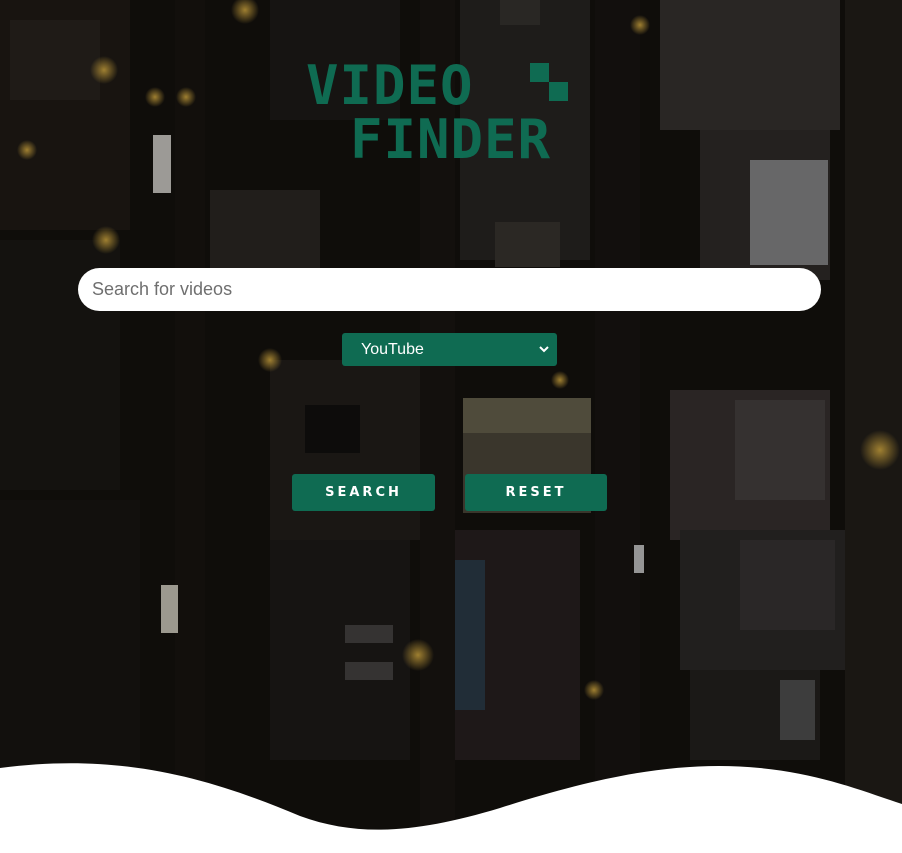 Image resolution: width=902 pixels, height=853 pixels. What do you see at coordinates (544, 349) in the screenshot?
I see `chevron-down-icon` at bounding box center [544, 349].